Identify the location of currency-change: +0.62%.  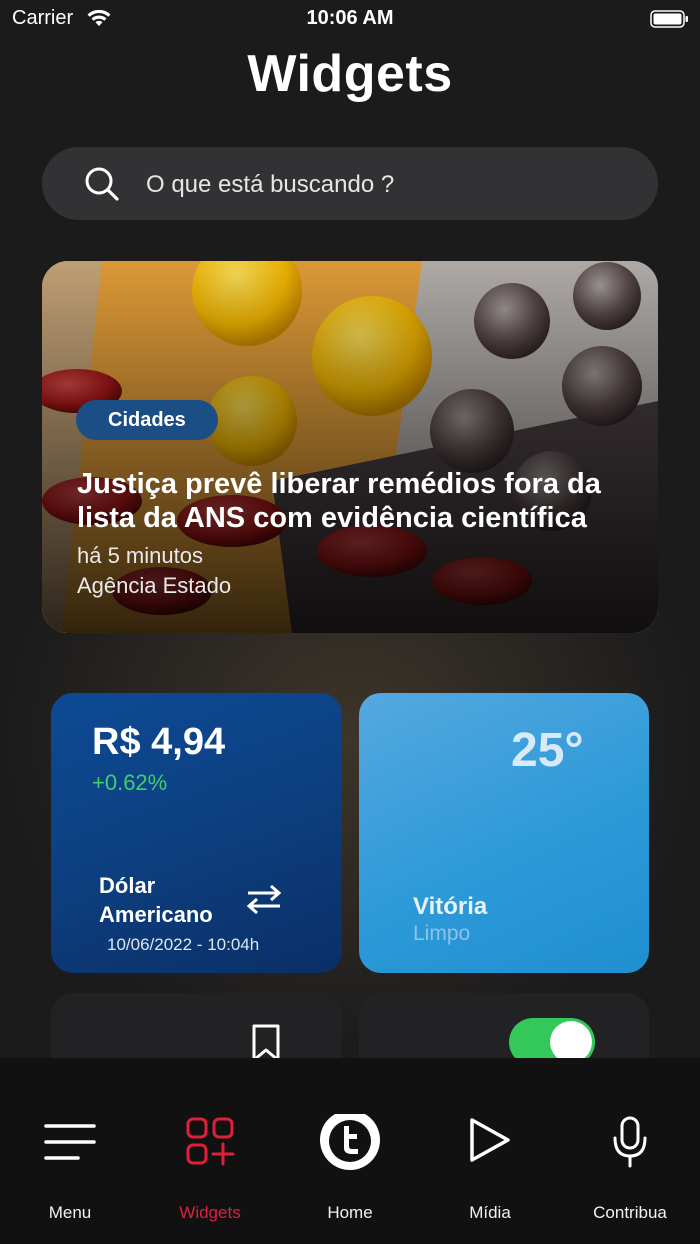
(130, 782).